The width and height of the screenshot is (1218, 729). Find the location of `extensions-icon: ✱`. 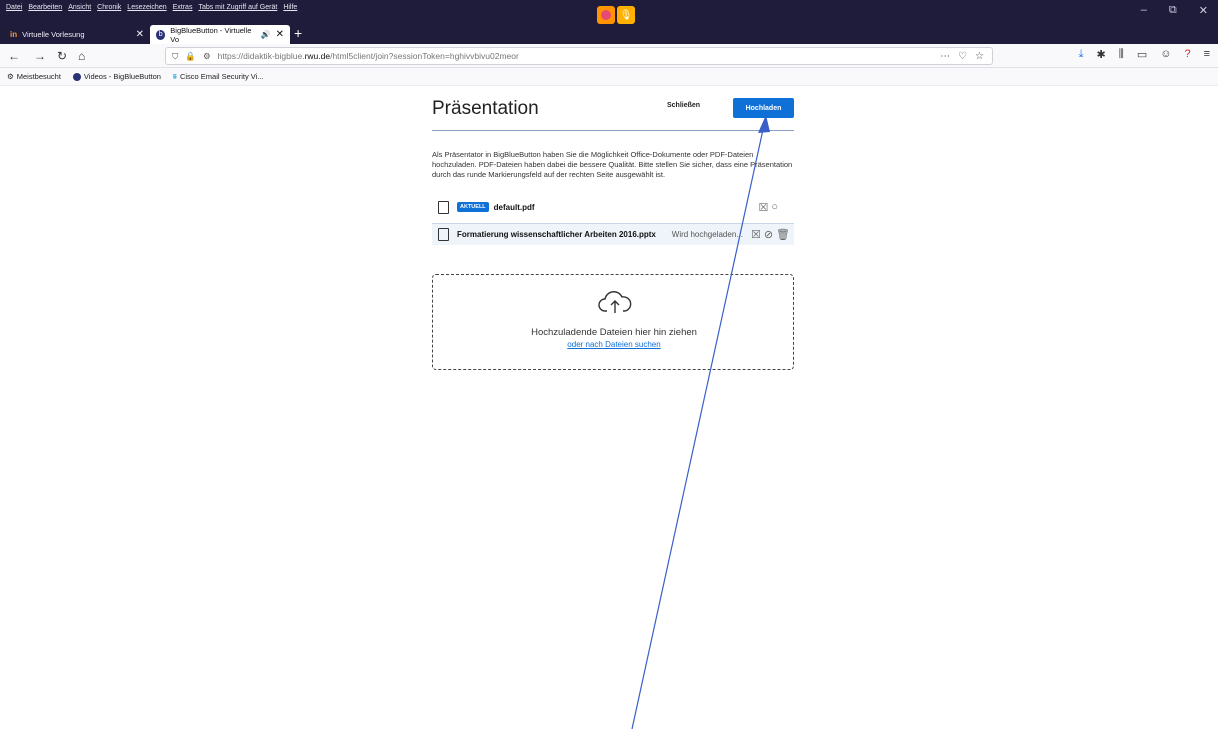

extensions-icon: ✱ is located at coordinates (1101, 54).